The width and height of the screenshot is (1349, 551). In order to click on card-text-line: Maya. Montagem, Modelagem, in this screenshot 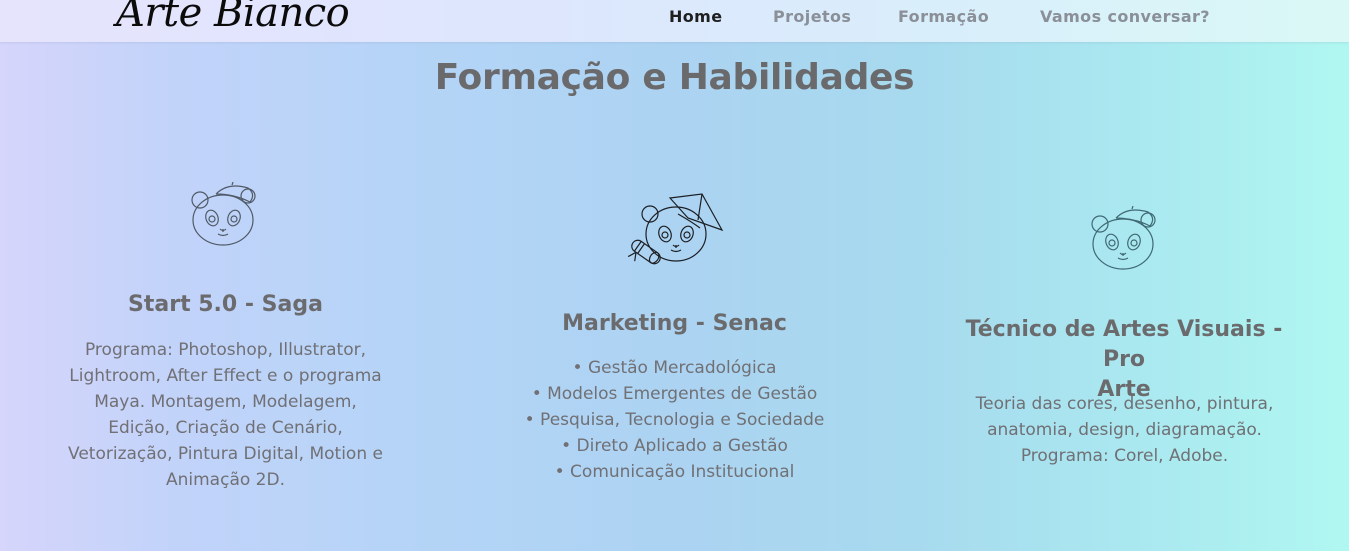, I will do `click(225, 402)`.